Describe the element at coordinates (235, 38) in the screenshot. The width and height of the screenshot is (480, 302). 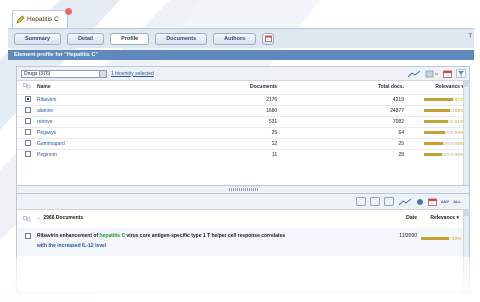
I see `authors-button: Authors` at that location.